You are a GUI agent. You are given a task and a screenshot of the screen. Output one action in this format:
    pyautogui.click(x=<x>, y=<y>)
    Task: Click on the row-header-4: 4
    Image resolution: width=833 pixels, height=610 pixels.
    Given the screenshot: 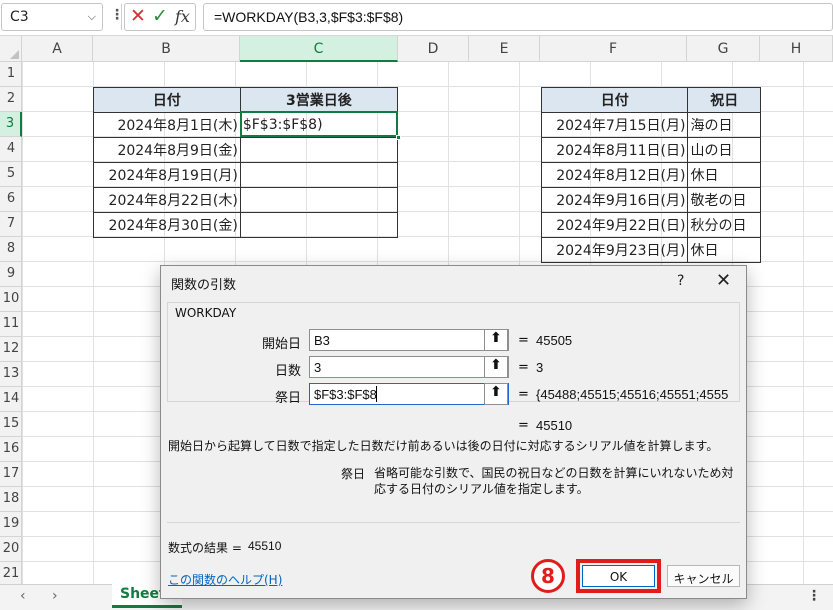 What is the action you would take?
    pyautogui.click(x=11, y=149)
    